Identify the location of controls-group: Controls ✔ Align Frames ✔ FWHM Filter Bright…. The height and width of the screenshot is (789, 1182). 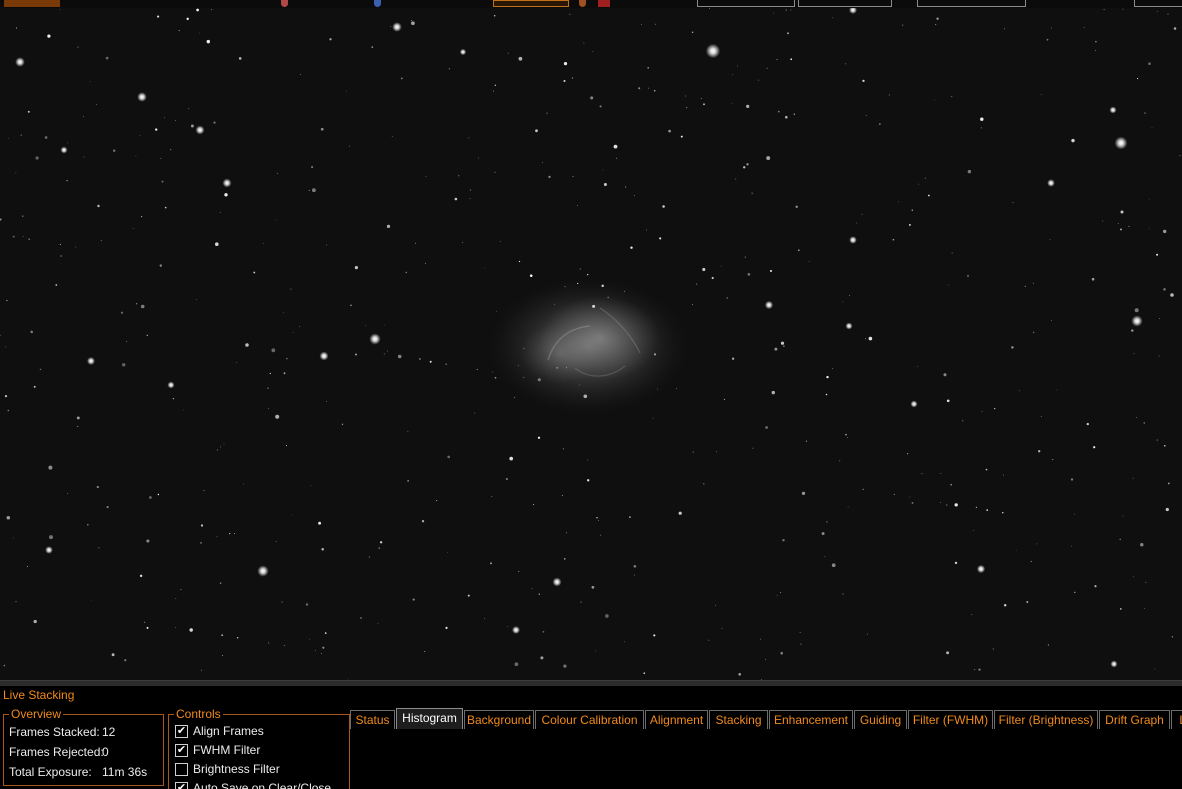
(259, 748).